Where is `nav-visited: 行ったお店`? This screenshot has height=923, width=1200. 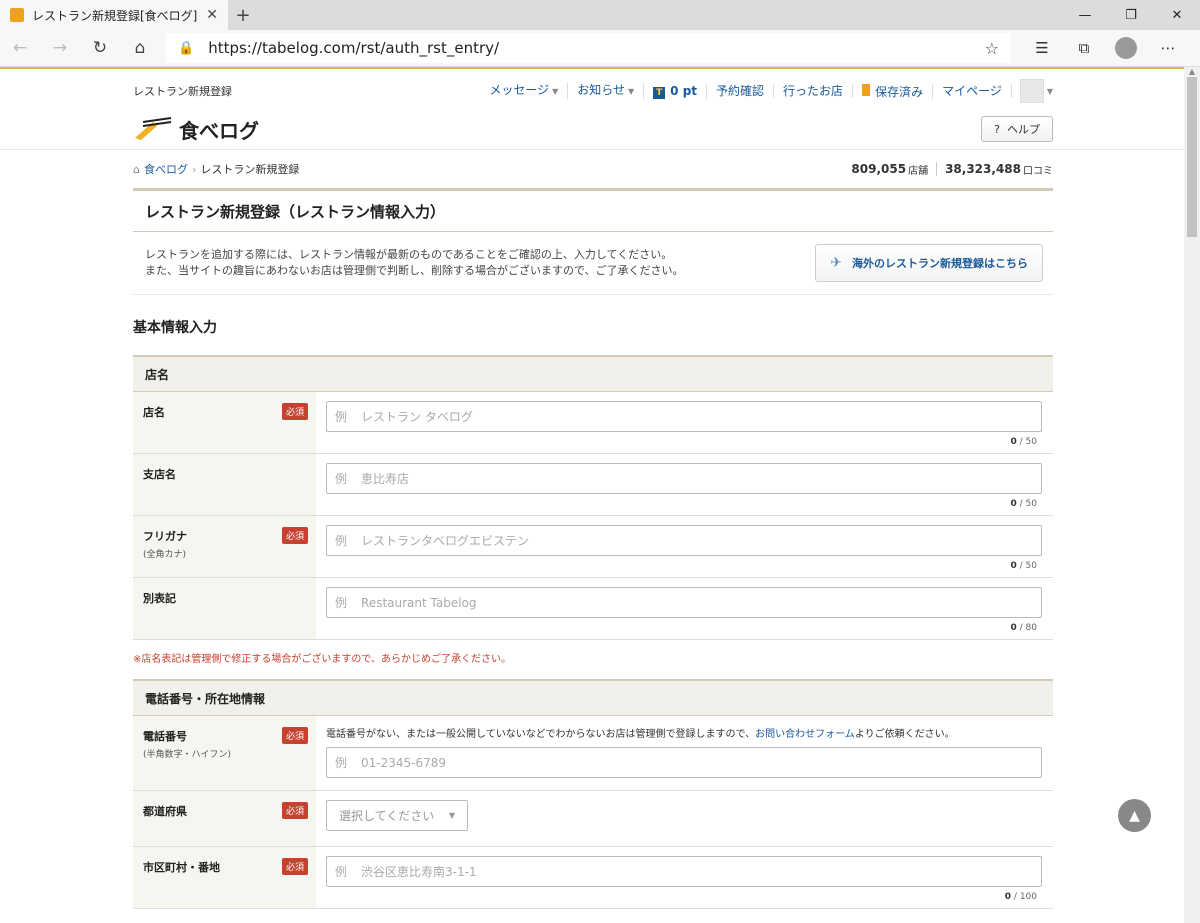 nav-visited: 行ったお店 is located at coordinates (814, 91).